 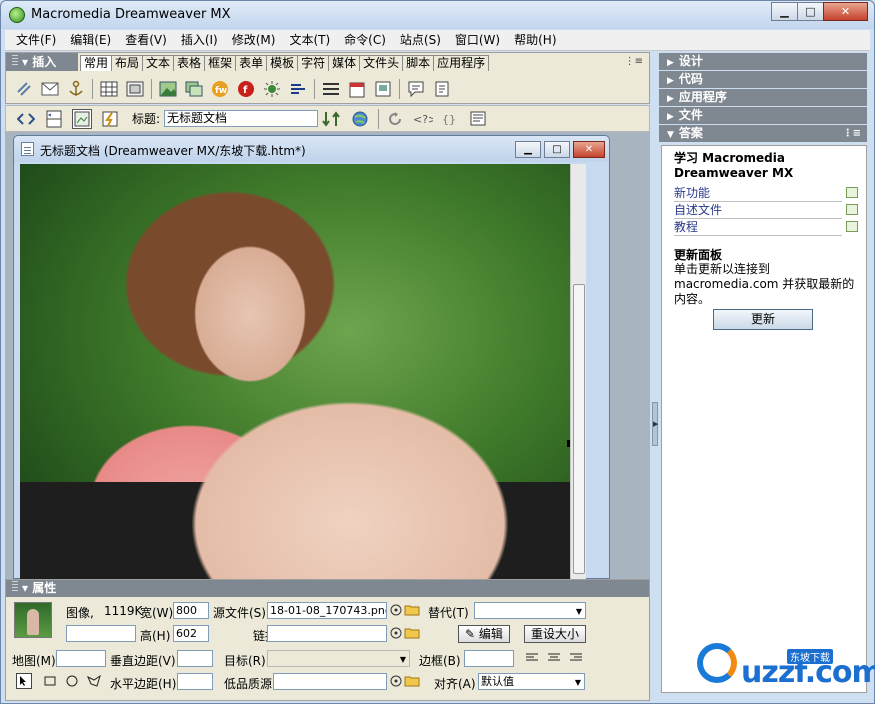 What do you see at coordinates (195, 658) in the screenshot?
I see `vspace-field` at bounding box center [195, 658].